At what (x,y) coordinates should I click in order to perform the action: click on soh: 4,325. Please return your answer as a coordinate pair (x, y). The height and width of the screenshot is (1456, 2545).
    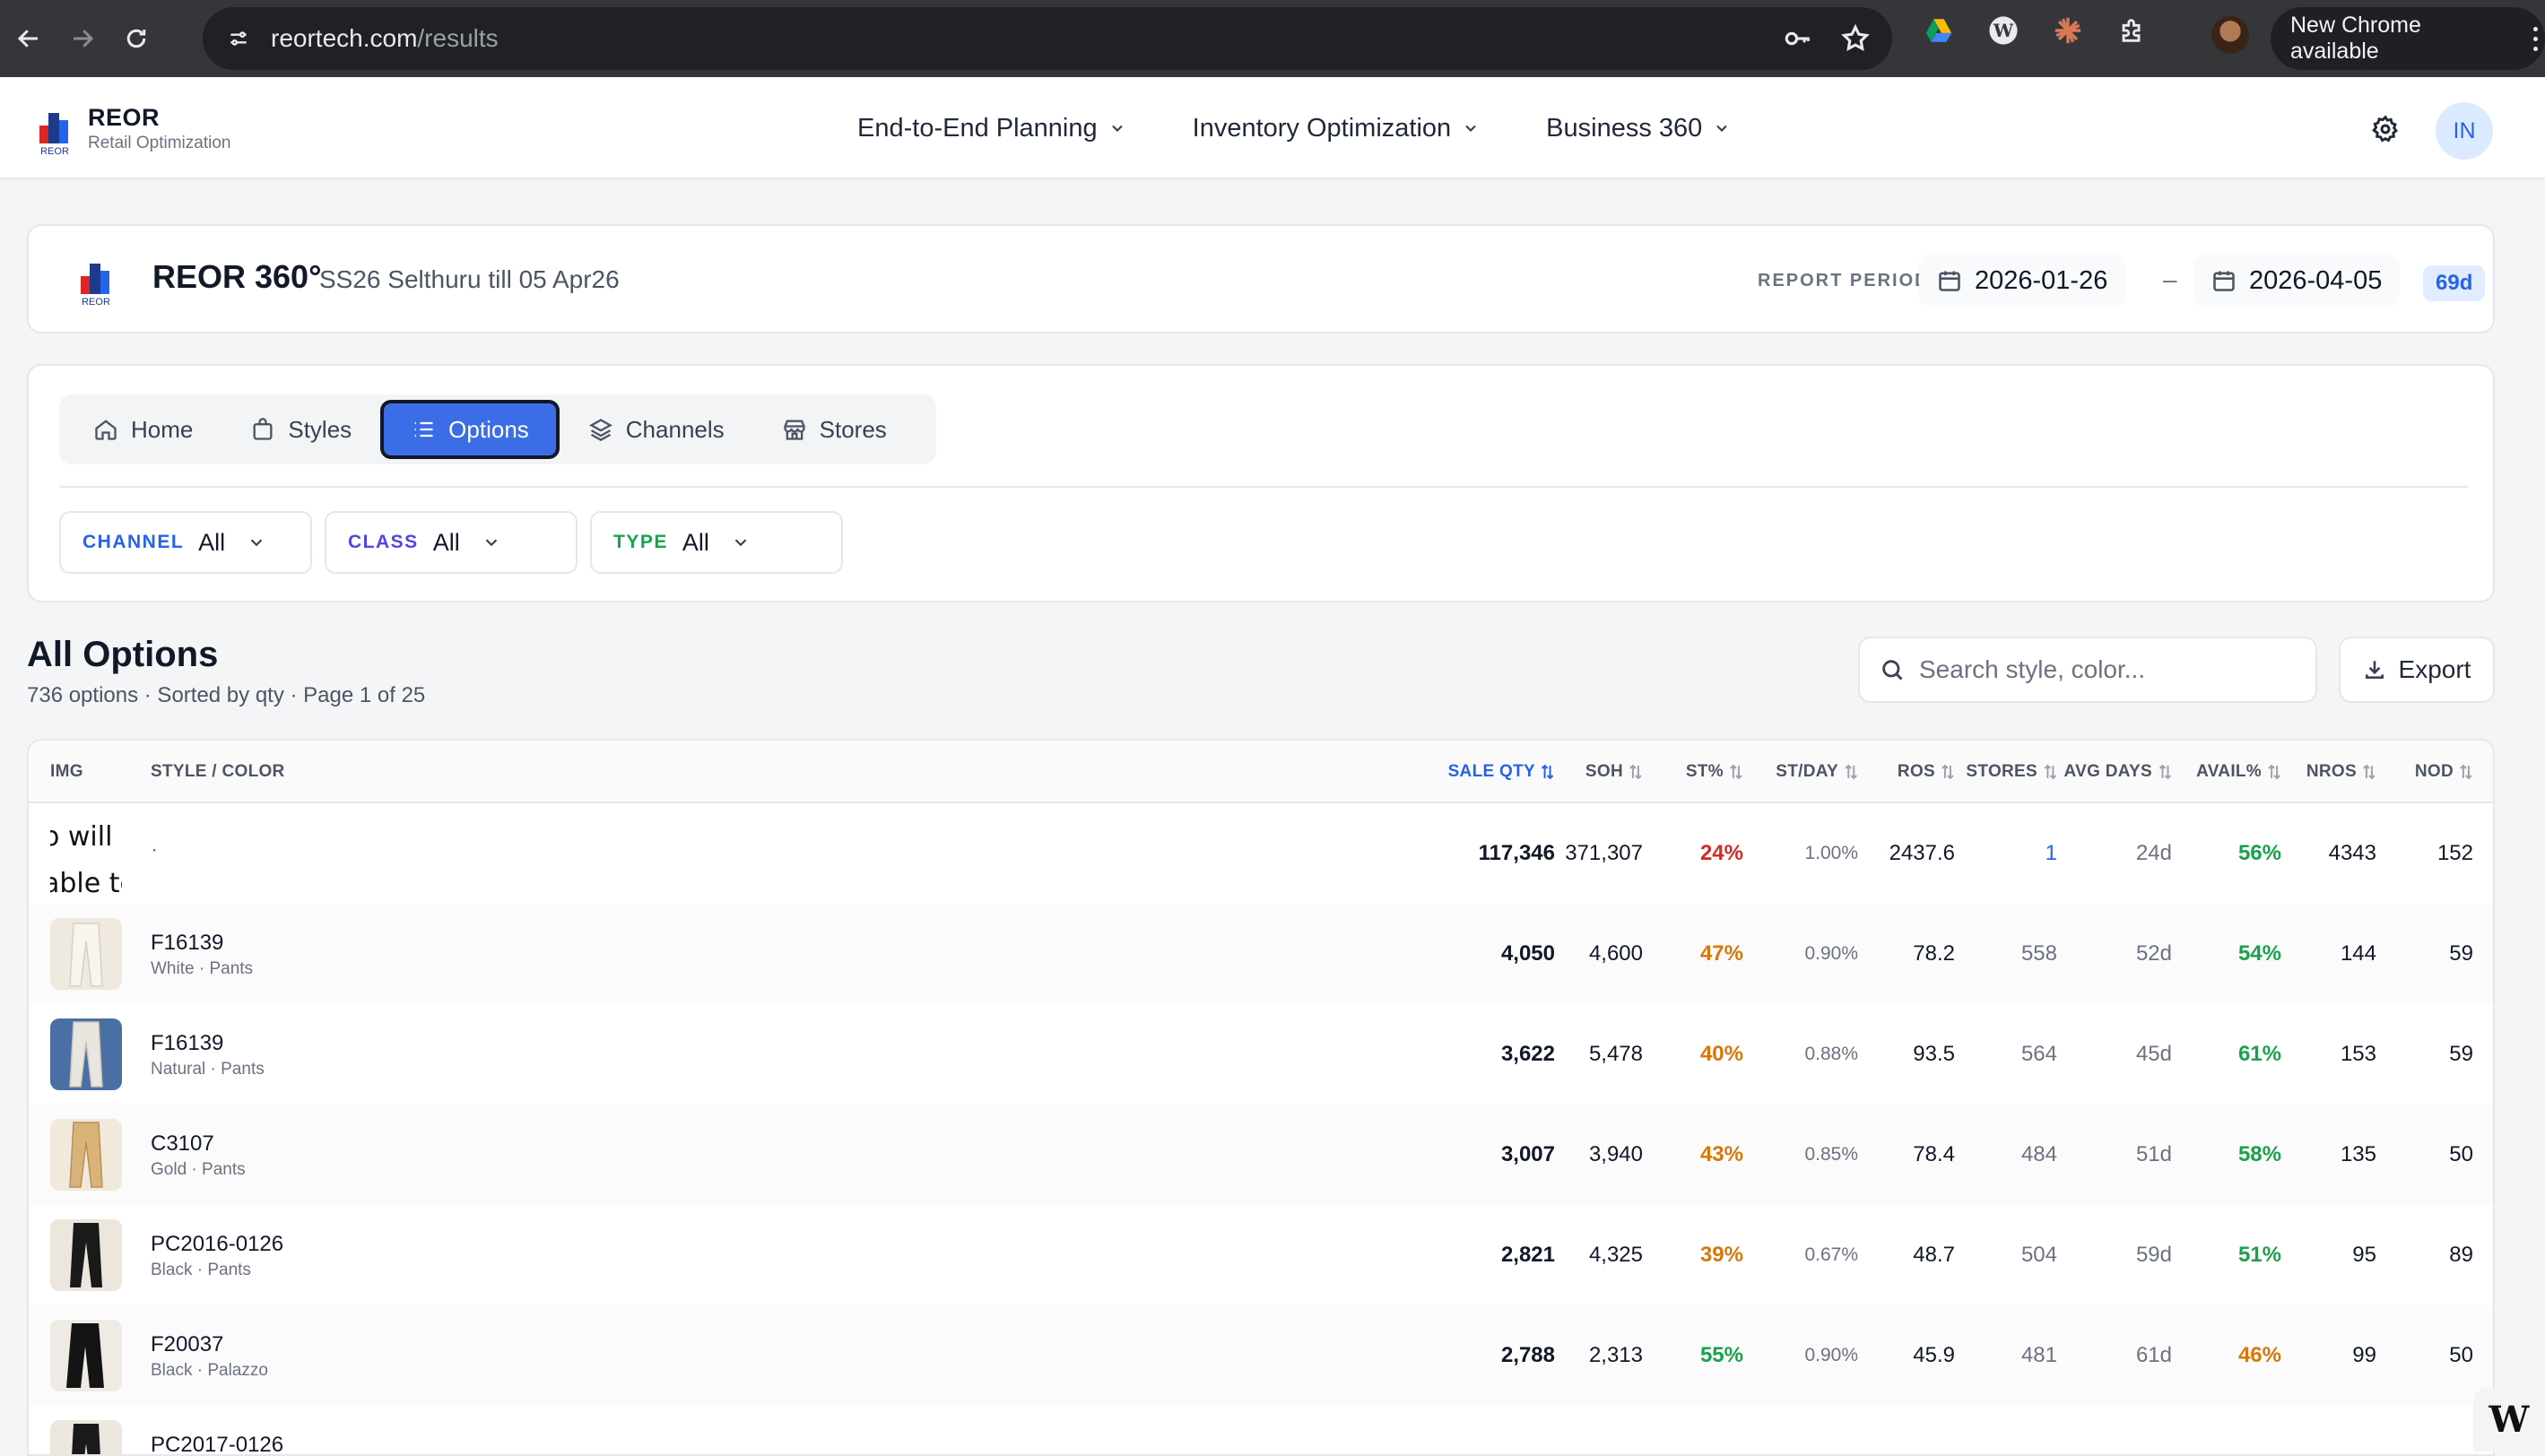
    Looking at the image, I should click on (1615, 1255).